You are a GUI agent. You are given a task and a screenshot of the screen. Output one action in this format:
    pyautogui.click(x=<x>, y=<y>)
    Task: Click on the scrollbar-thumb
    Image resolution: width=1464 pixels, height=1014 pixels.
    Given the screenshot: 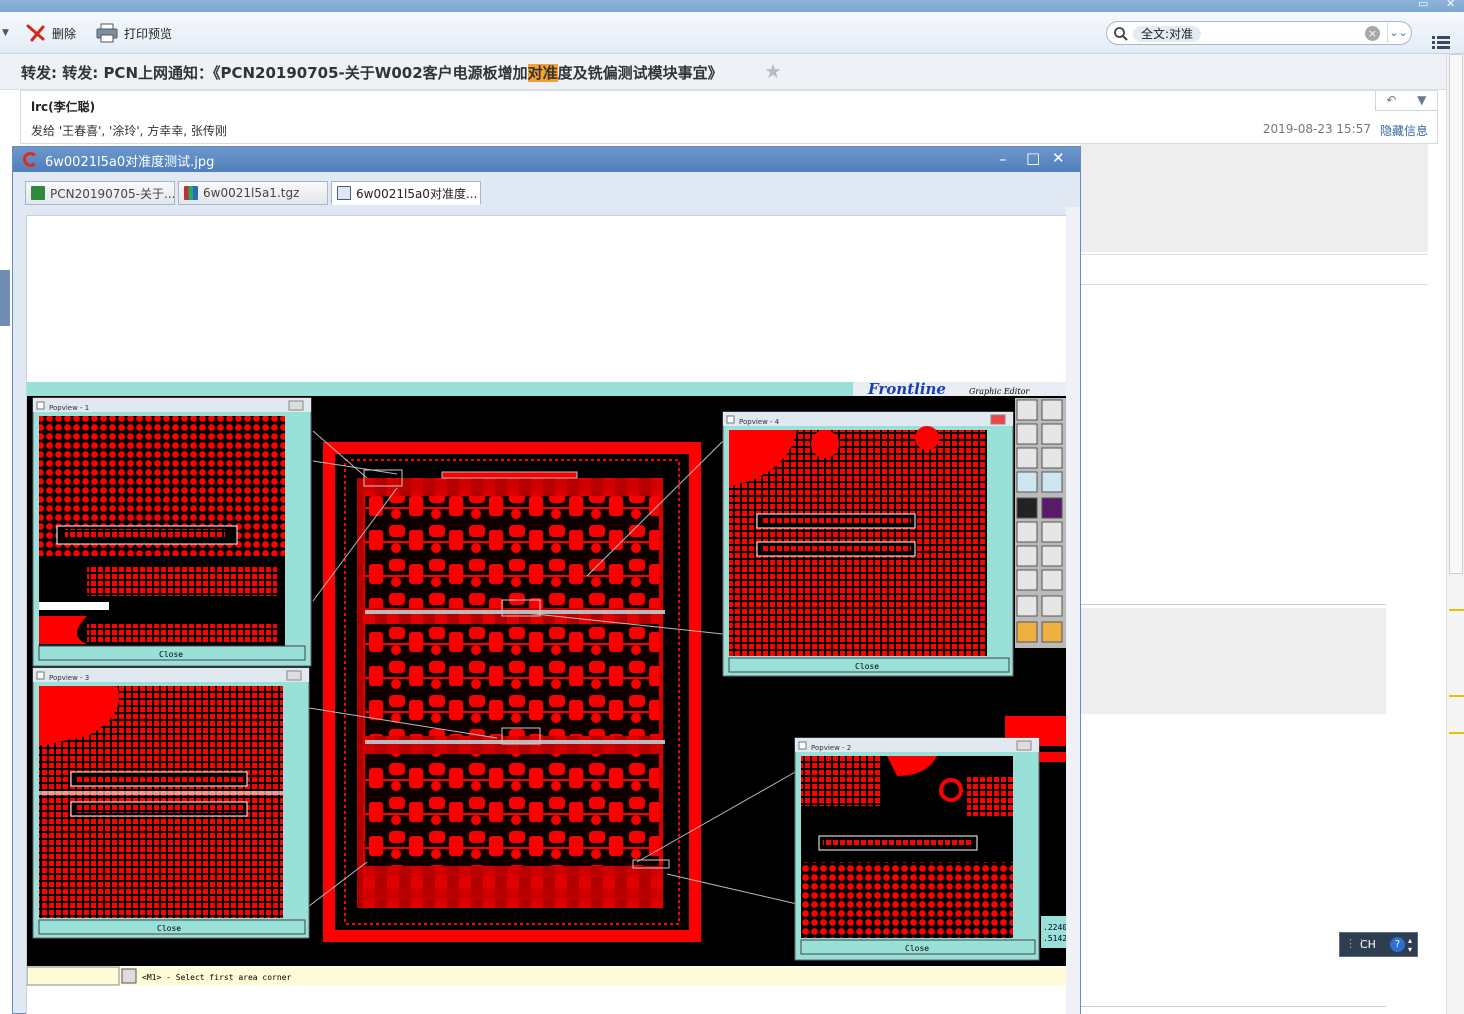 What is the action you would take?
    pyautogui.click(x=1456, y=314)
    